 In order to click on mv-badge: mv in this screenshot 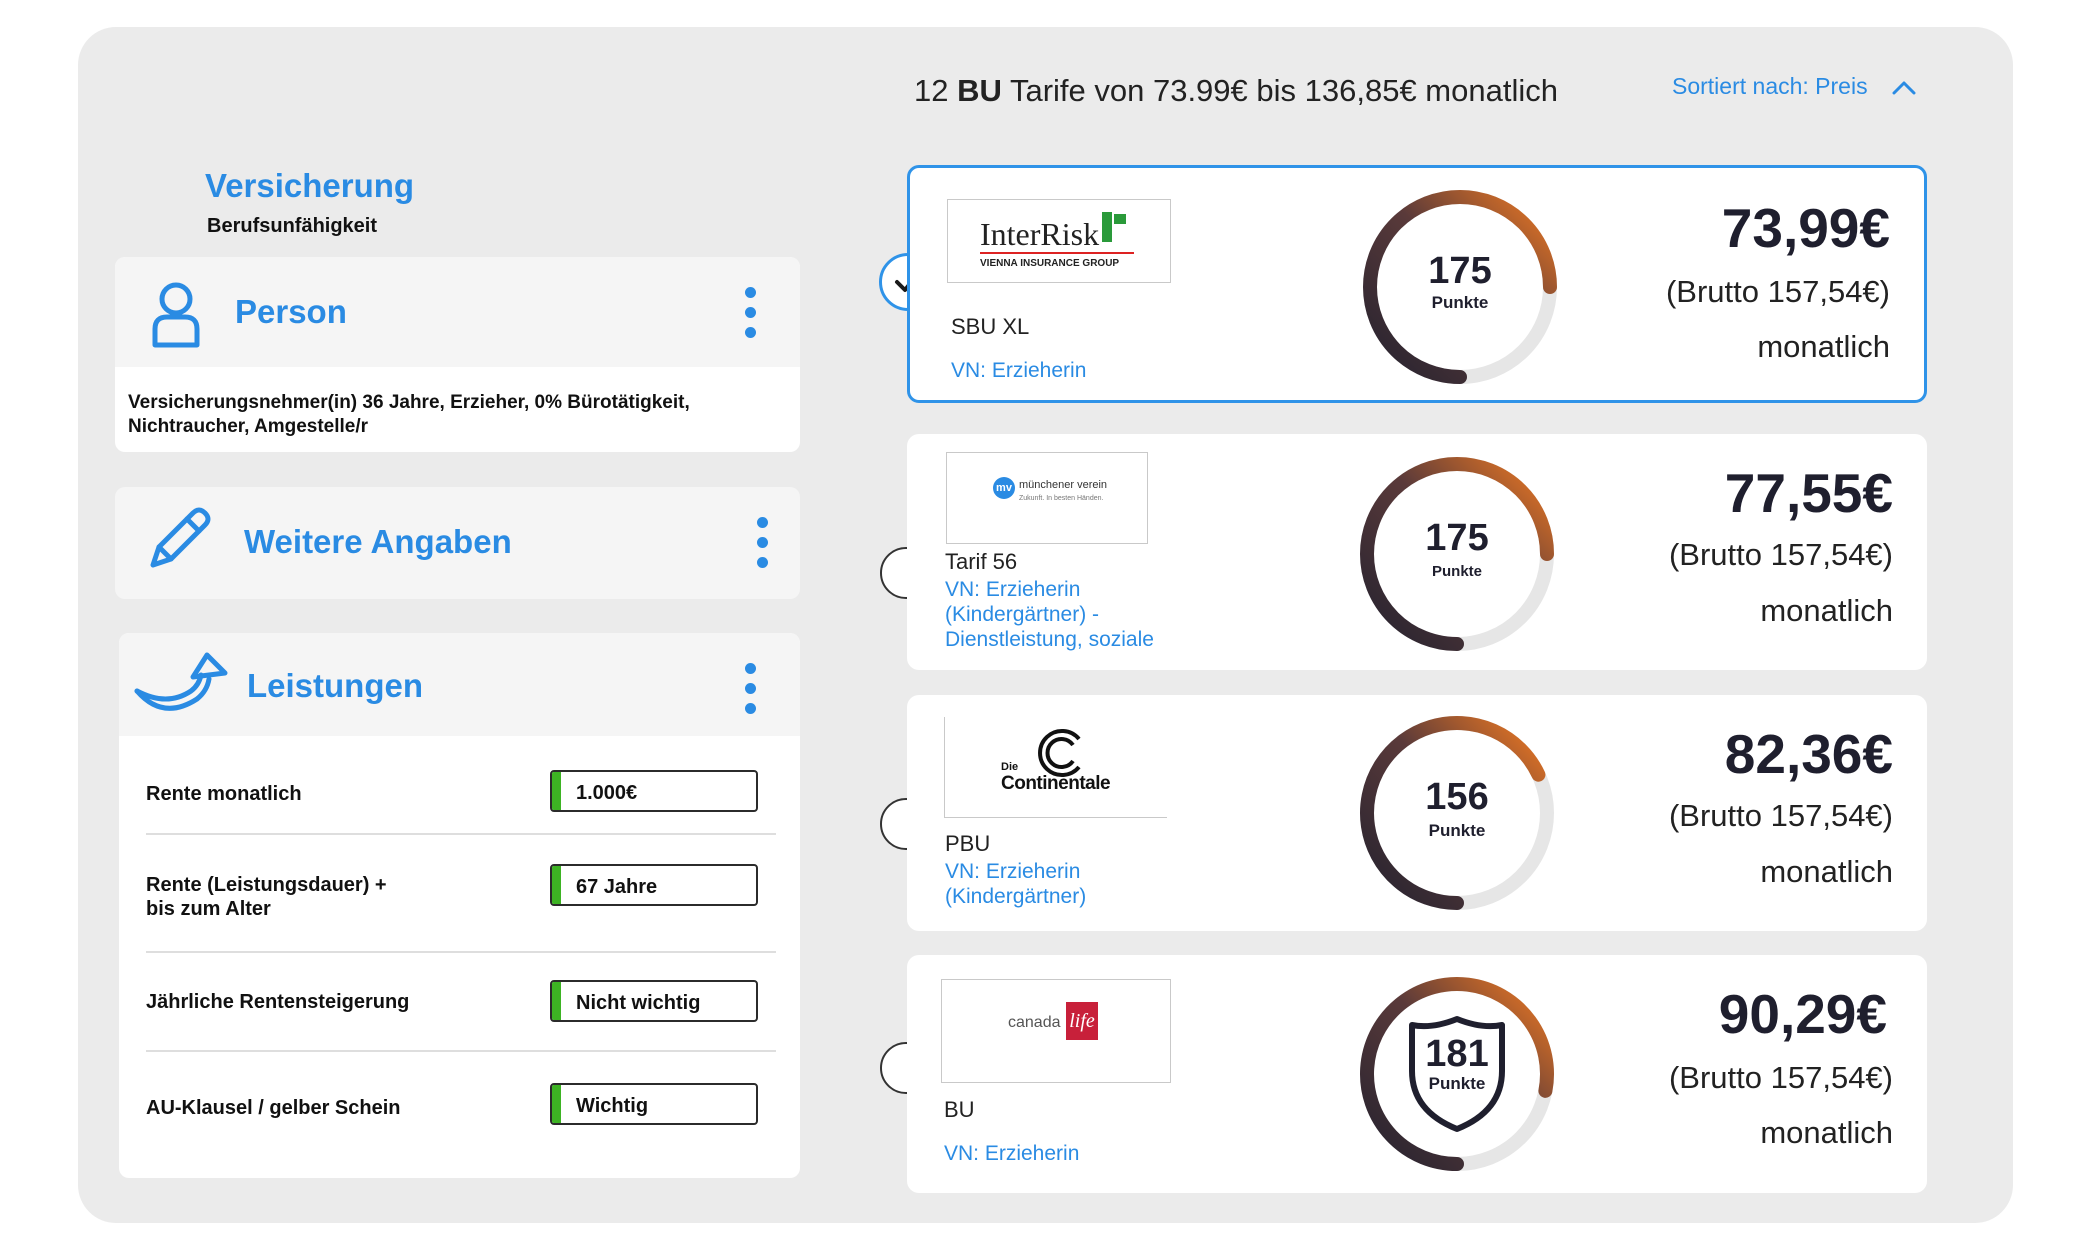, I will do `click(1004, 488)`.